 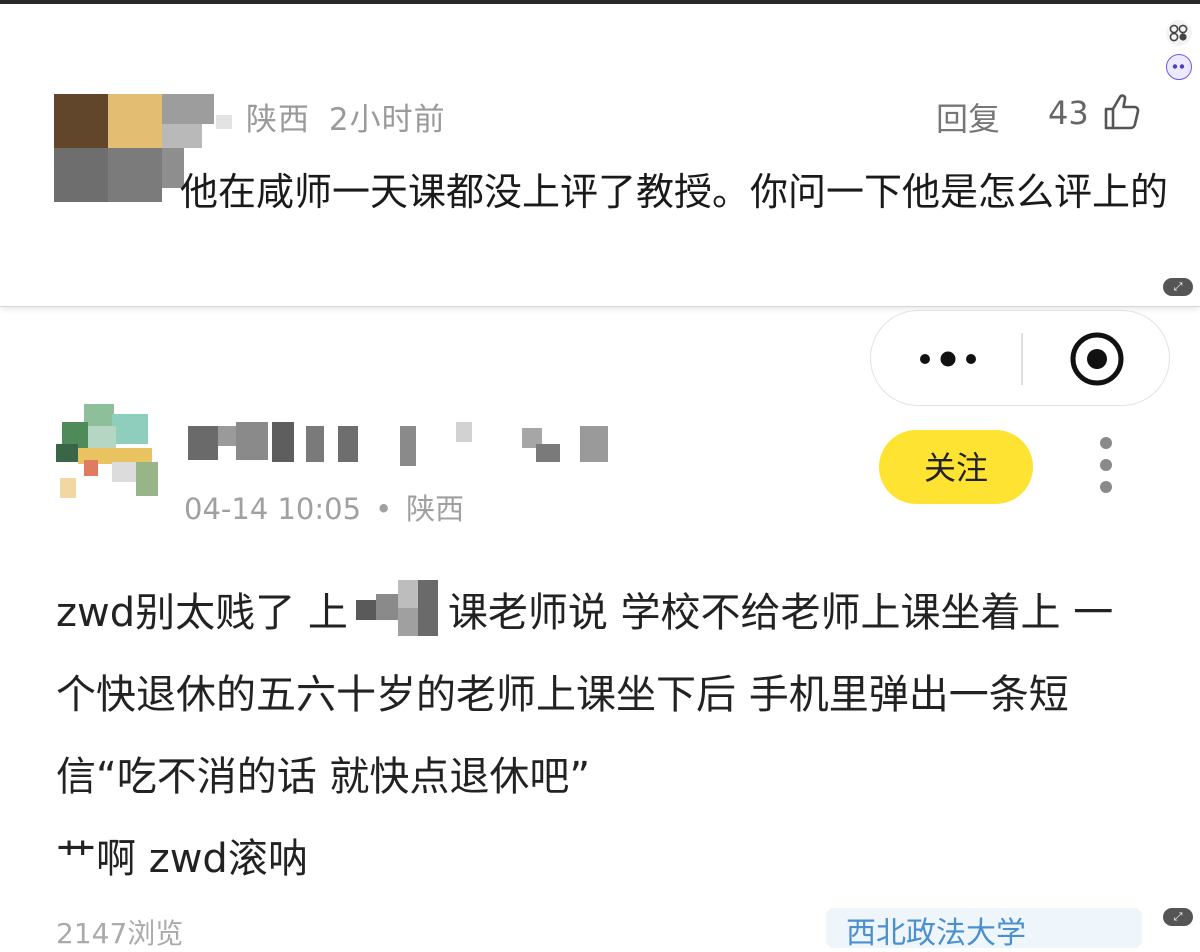 I want to click on target-circle-icon, so click(x=1097, y=359).